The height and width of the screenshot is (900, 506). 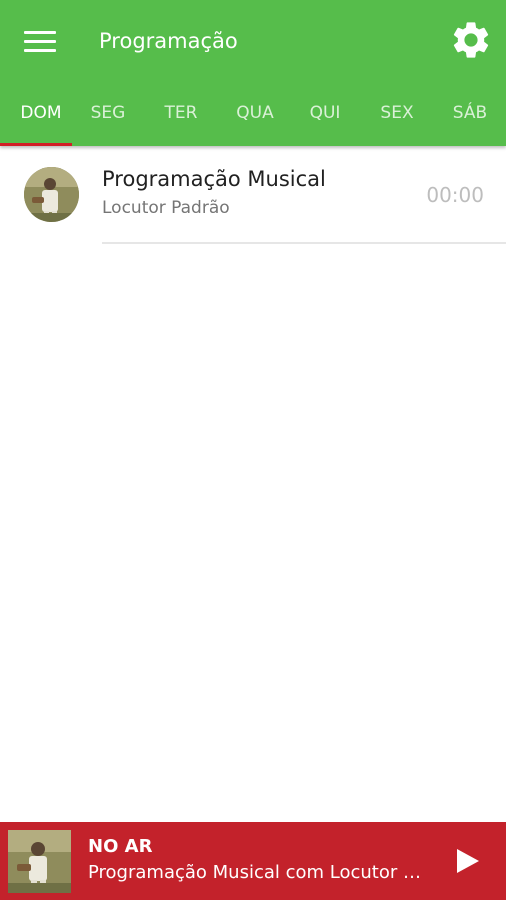 What do you see at coordinates (397, 118) in the screenshot?
I see `tab-sex: SEX` at bounding box center [397, 118].